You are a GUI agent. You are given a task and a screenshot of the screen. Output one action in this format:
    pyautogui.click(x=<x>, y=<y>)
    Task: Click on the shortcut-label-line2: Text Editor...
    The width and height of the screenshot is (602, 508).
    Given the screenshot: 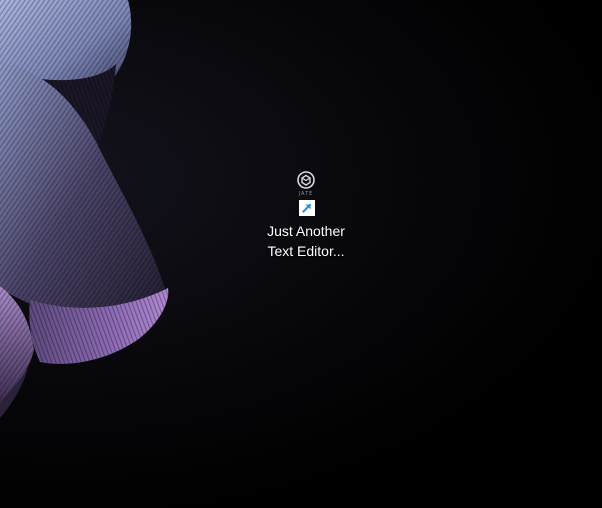 What is the action you would take?
    pyautogui.click(x=306, y=251)
    